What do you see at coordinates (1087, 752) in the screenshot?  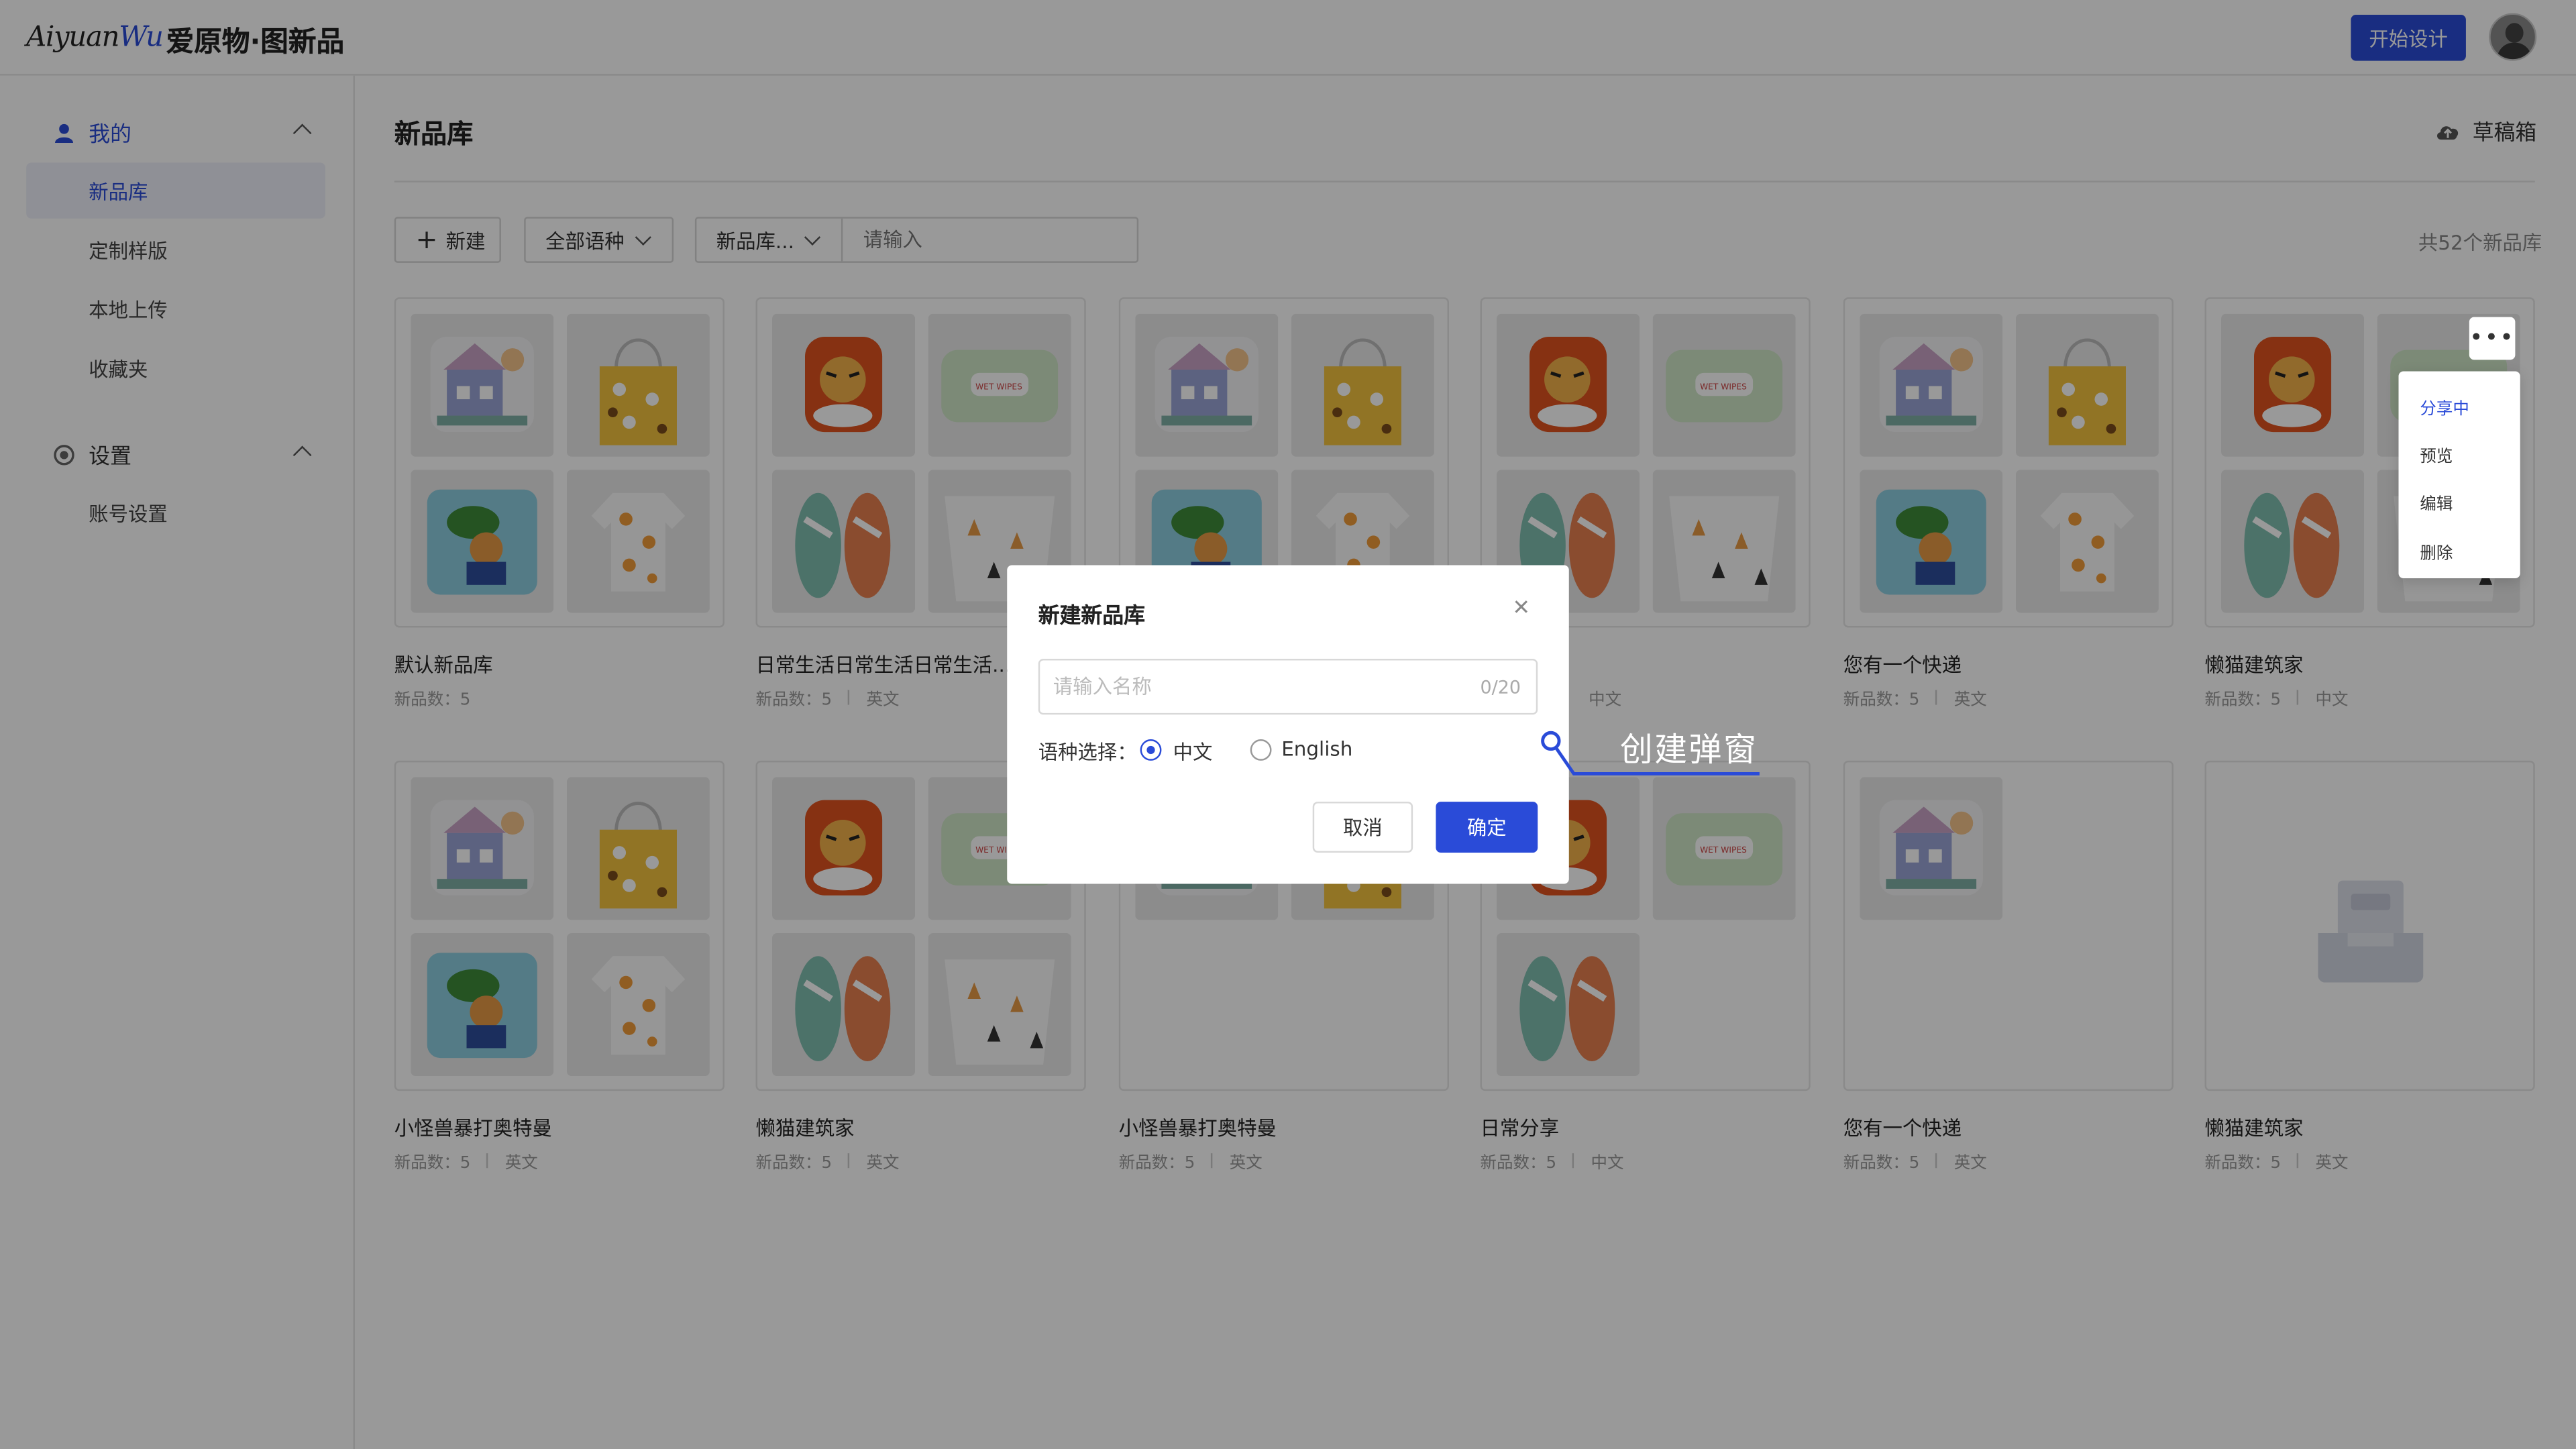 I see `language-label: 语种选择：` at bounding box center [1087, 752].